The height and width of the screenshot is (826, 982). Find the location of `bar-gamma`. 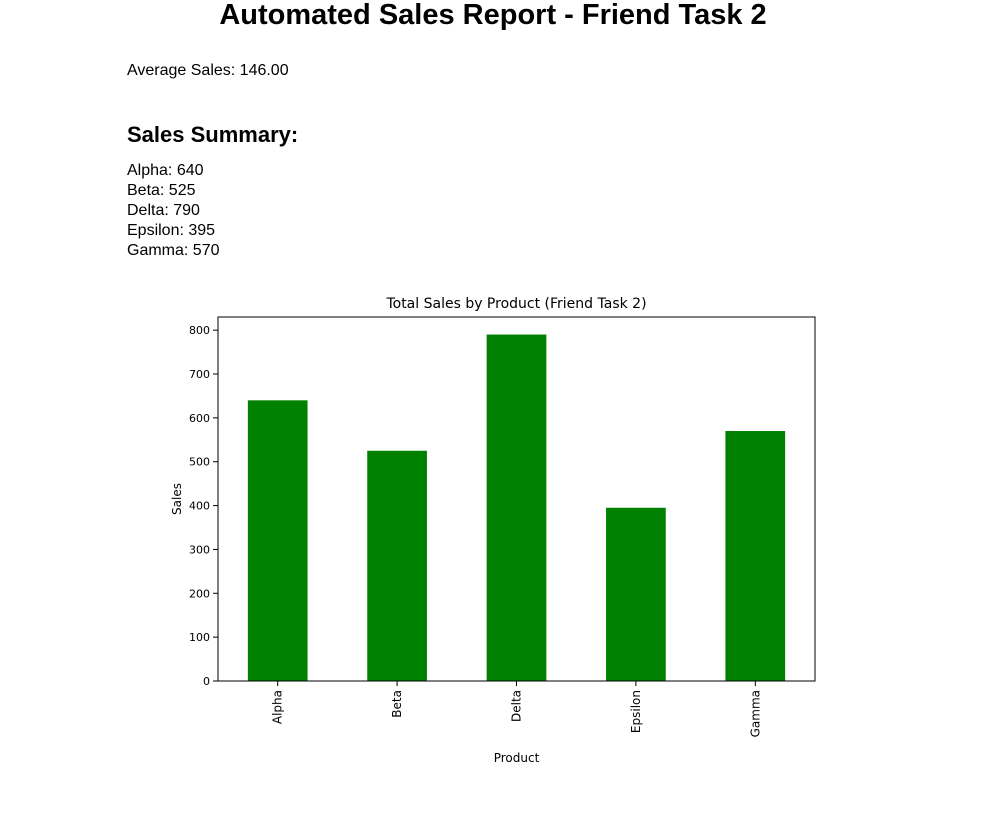

bar-gamma is located at coordinates (755, 556).